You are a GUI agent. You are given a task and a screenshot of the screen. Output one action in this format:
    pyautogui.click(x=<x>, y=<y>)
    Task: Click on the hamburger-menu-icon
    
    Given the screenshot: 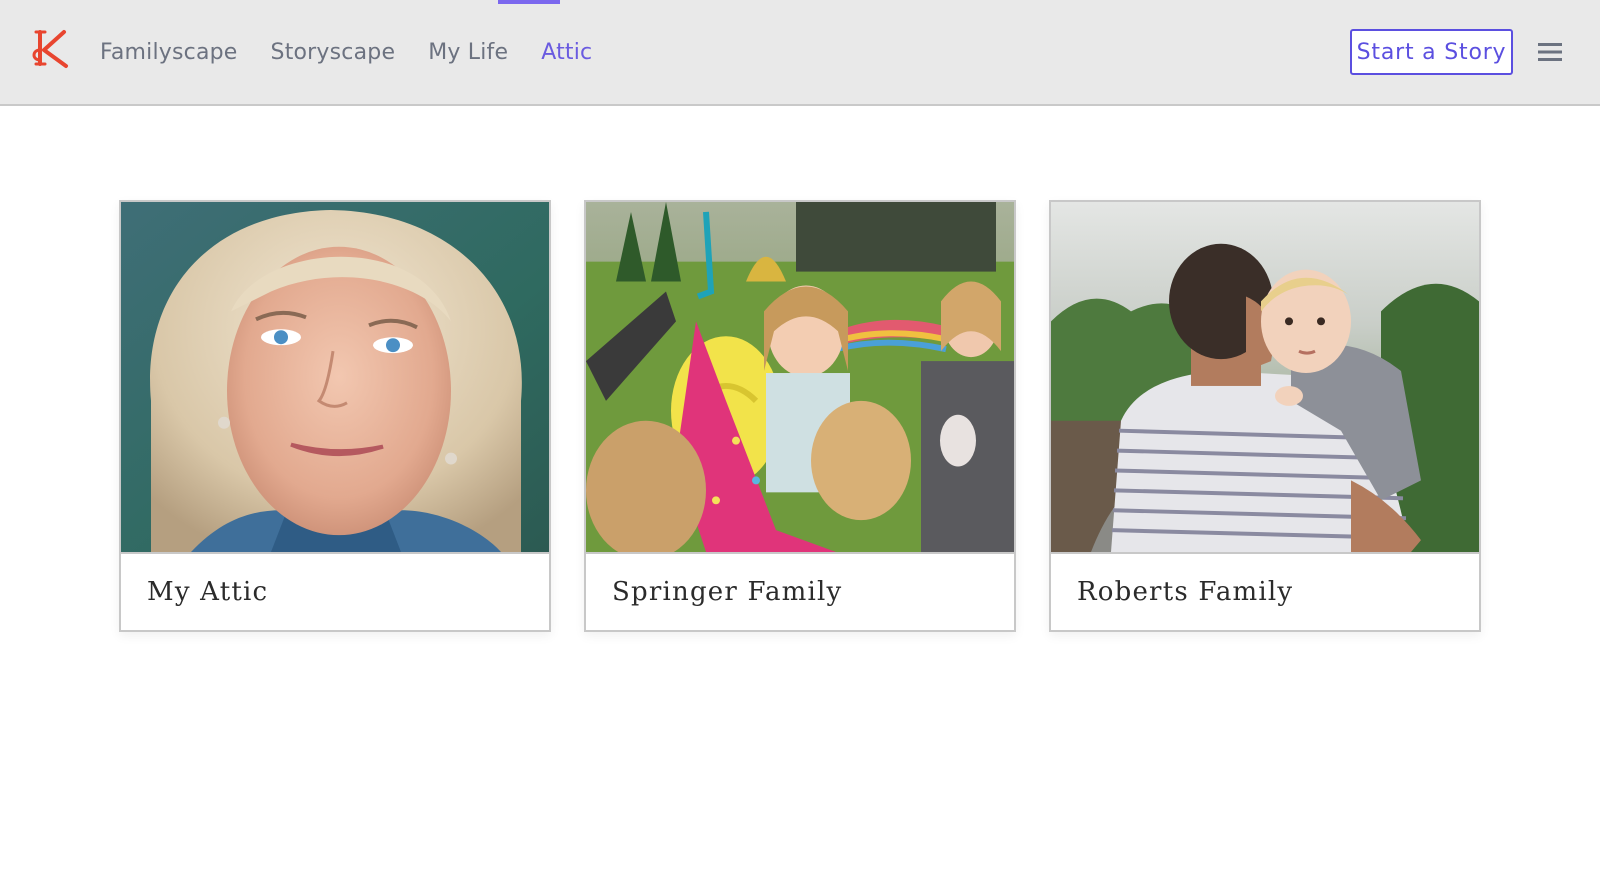 What is the action you would take?
    pyautogui.click(x=1550, y=52)
    